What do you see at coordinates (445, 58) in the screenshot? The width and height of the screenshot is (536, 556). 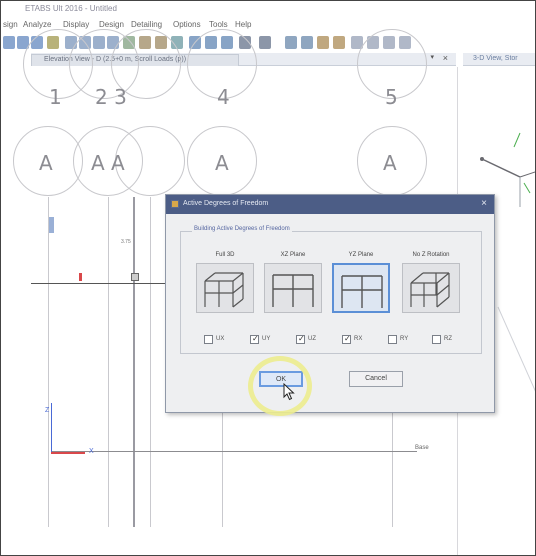 I see `tab-close-icon: ×` at bounding box center [445, 58].